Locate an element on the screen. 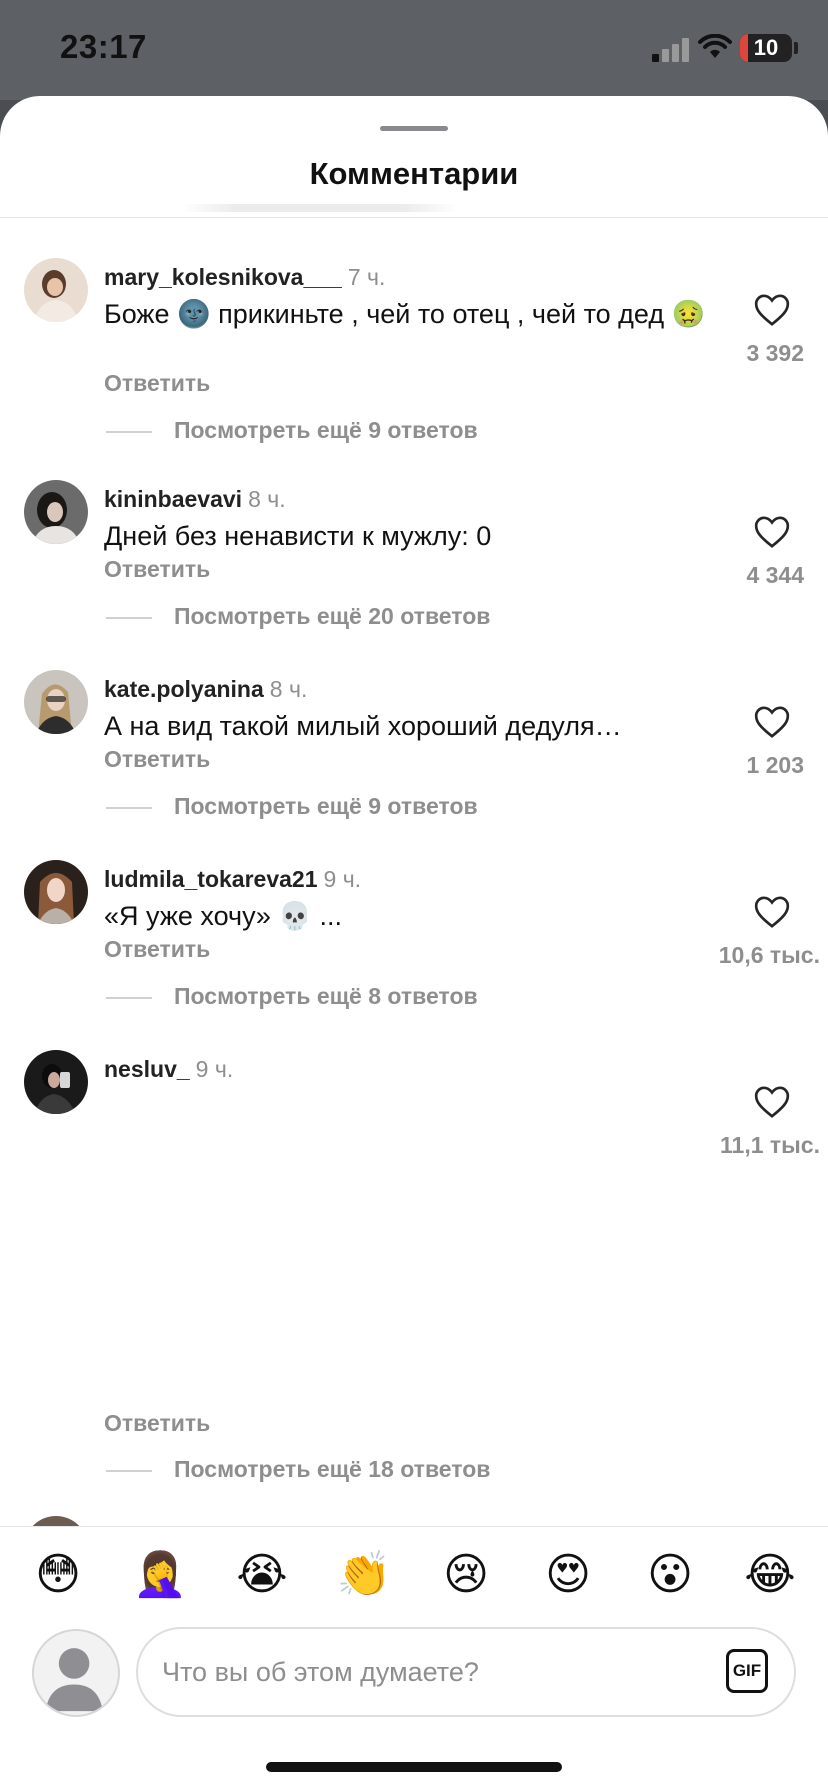 Image resolution: width=828 pixels, height=1792 pixels. emoji-facepalm-button: 🤦‍♀️ is located at coordinates (160, 1575).